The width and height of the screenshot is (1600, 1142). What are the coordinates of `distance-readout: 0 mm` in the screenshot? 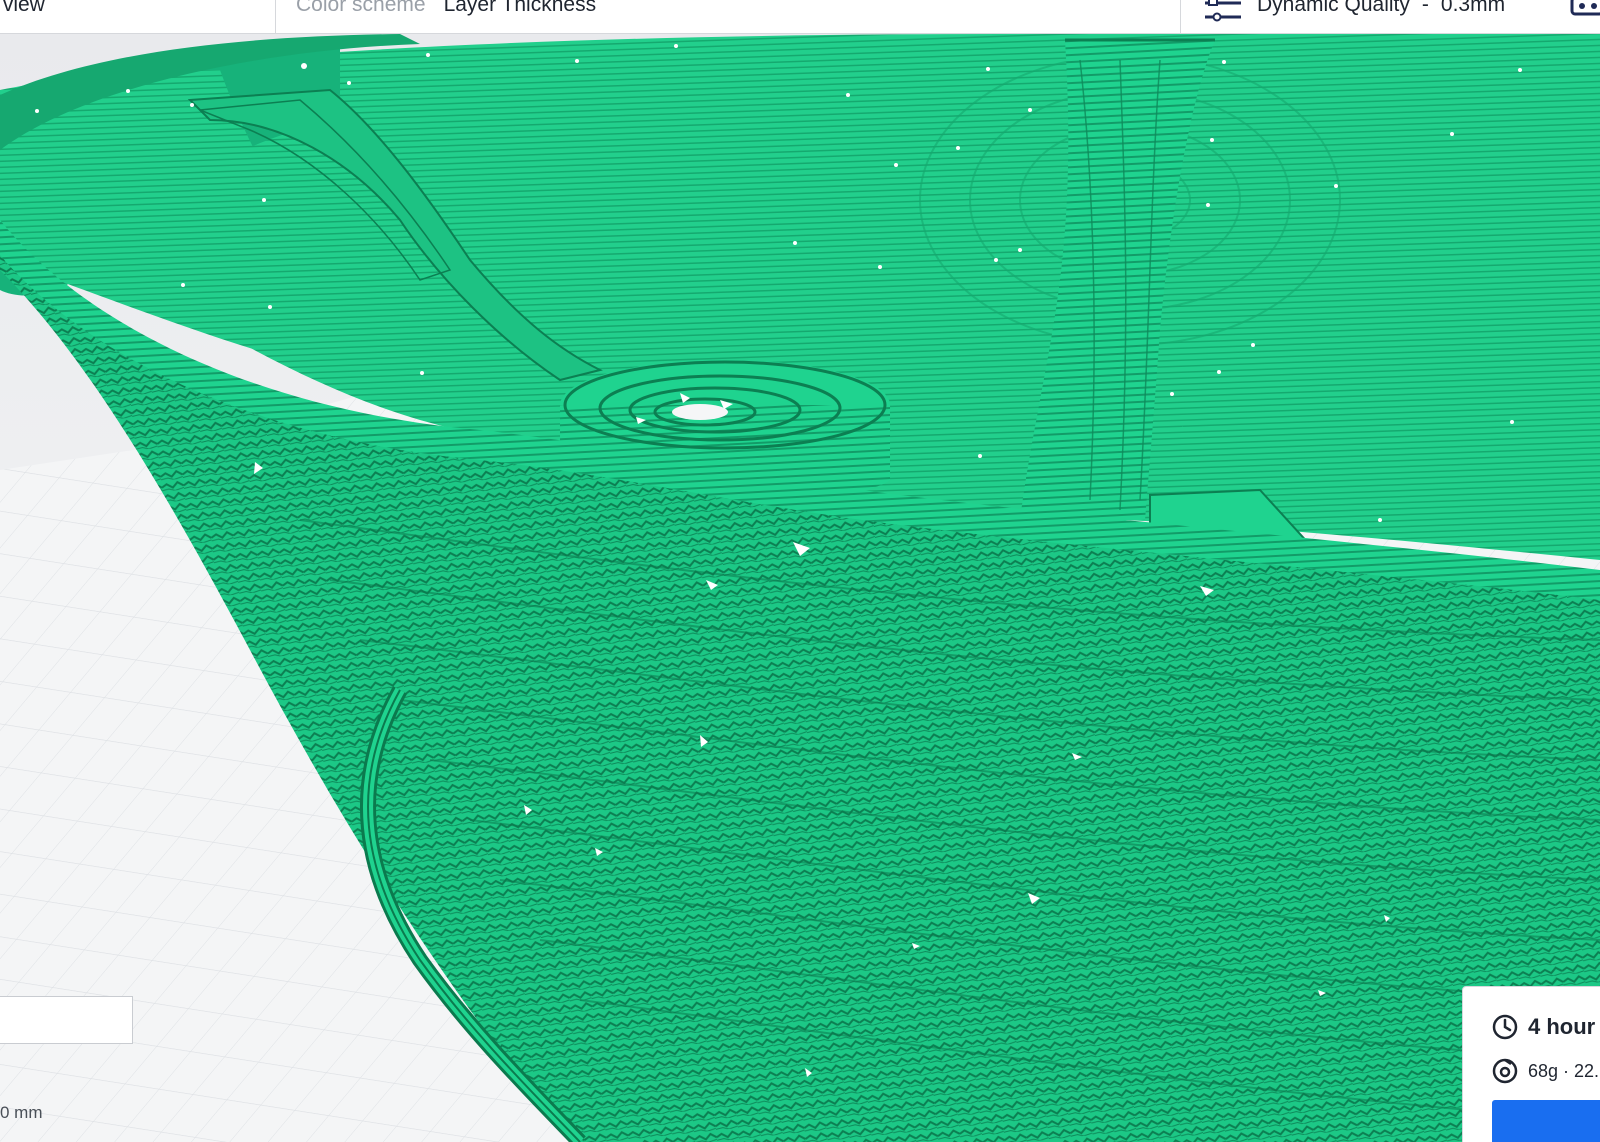 It's located at (21, 1112).